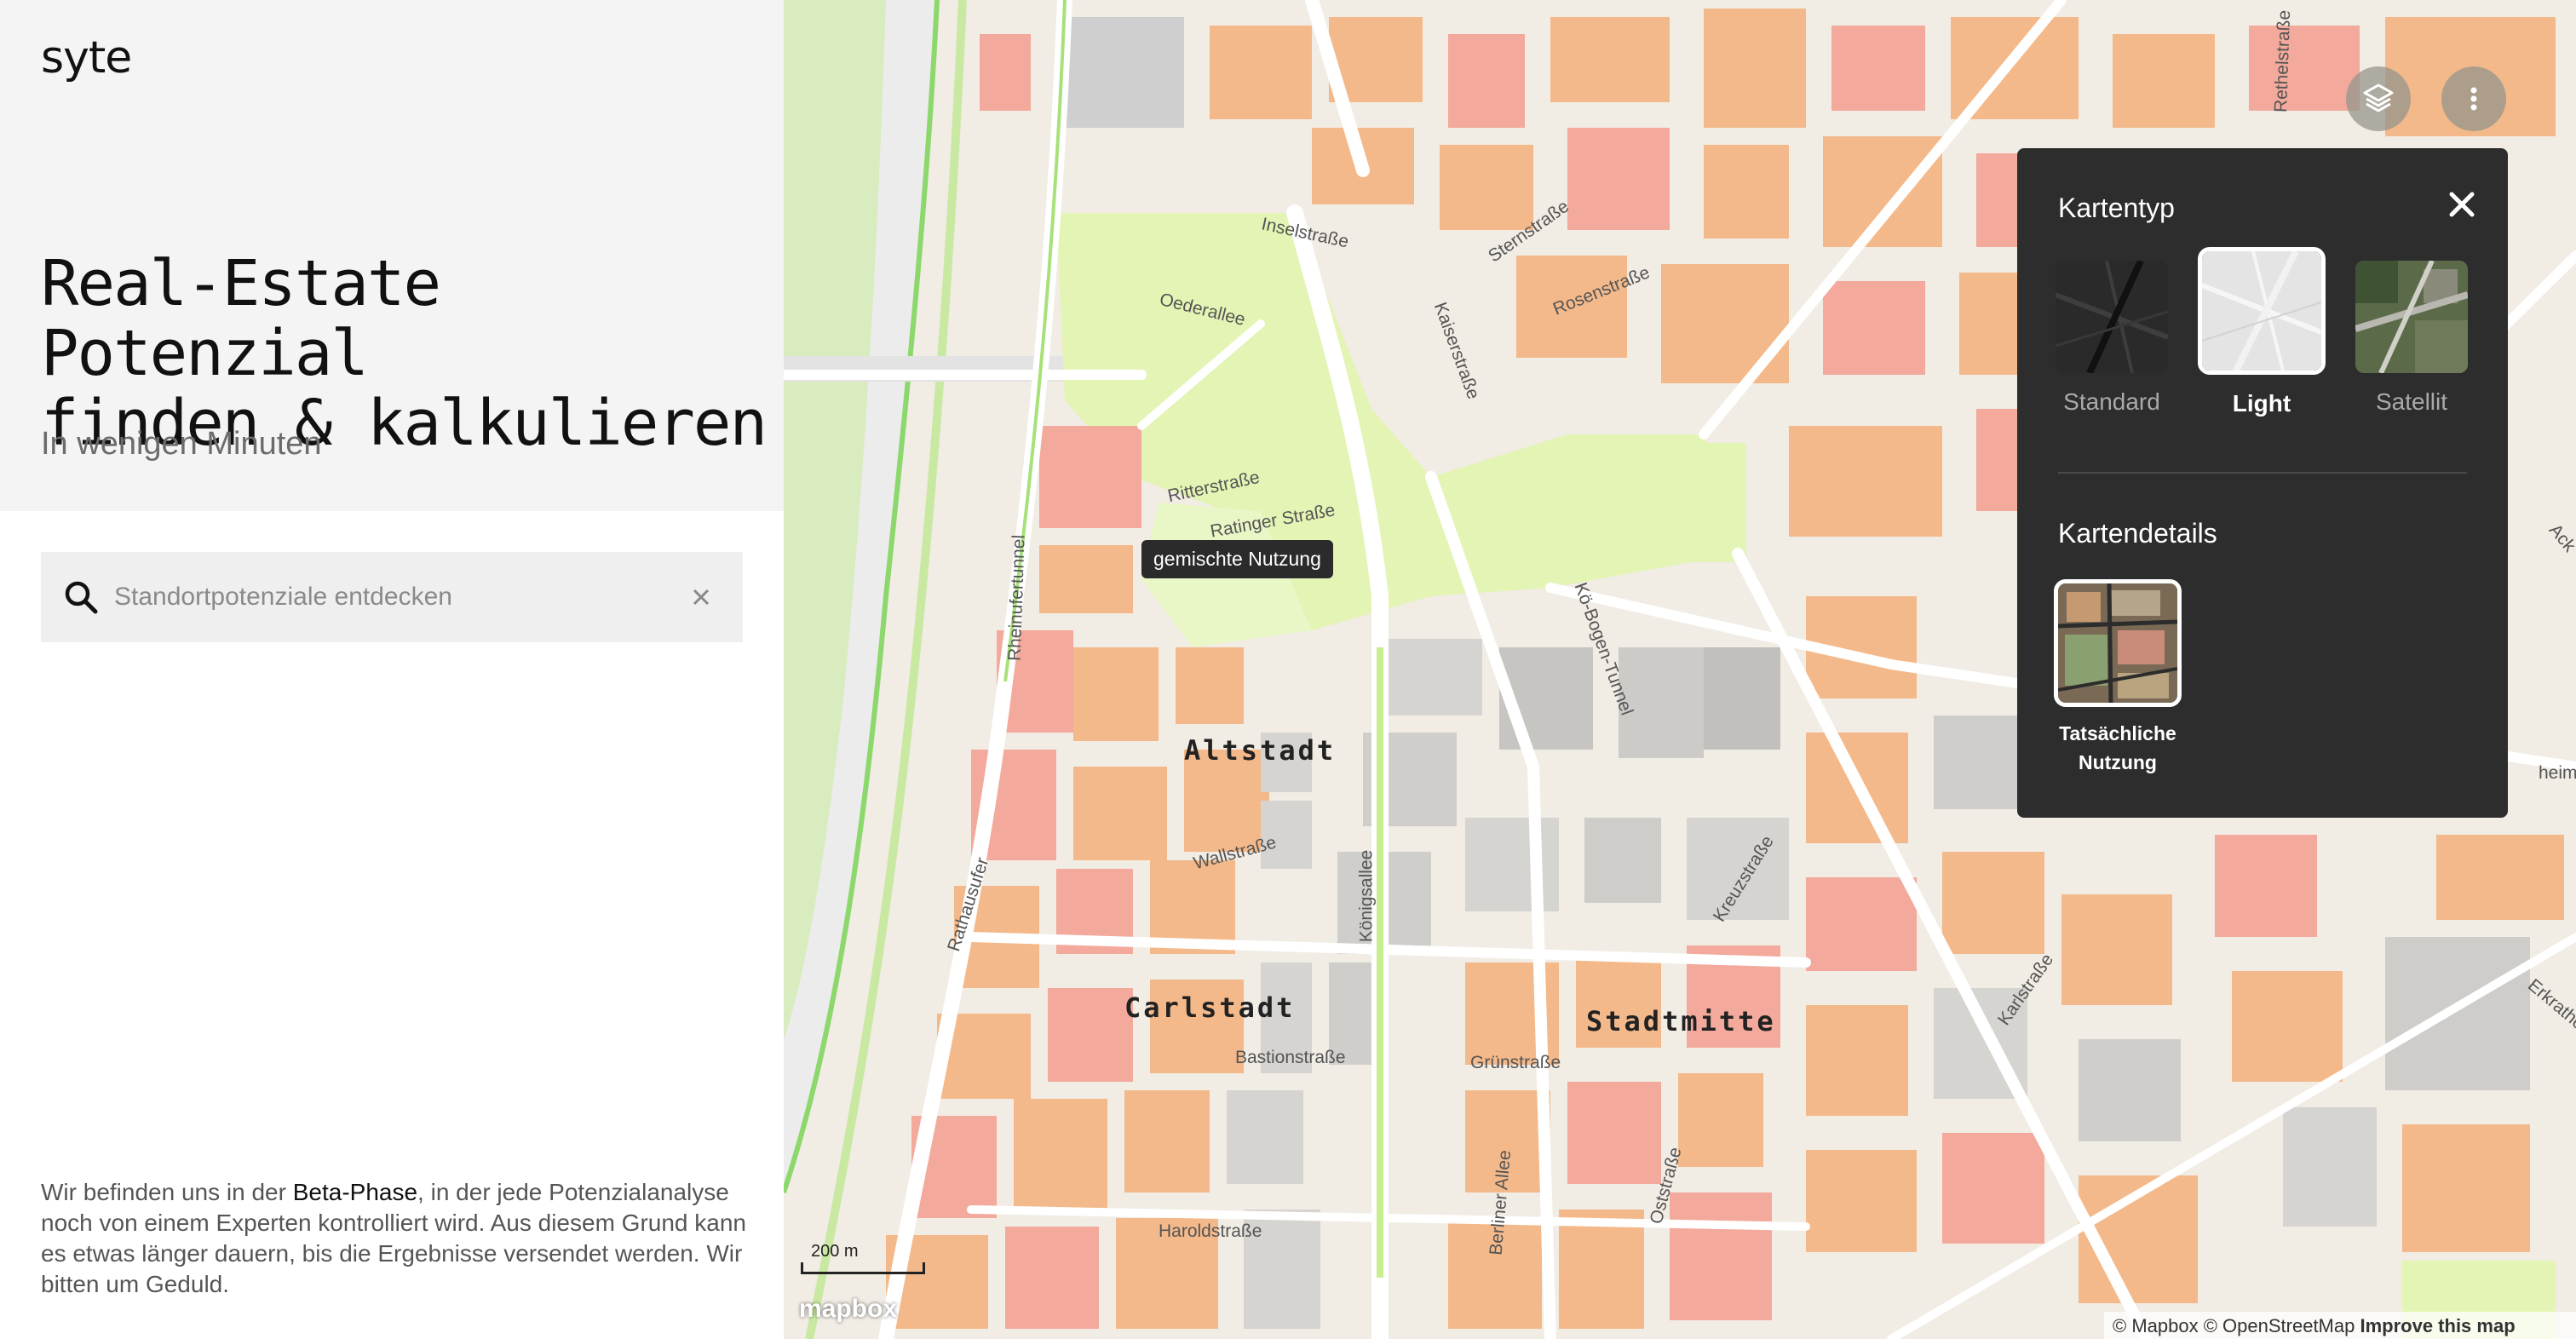 The height and width of the screenshot is (1339, 2576). What do you see at coordinates (2118, 643) in the screenshot?
I see `map-detail-actual-use-thumb` at bounding box center [2118, 643].